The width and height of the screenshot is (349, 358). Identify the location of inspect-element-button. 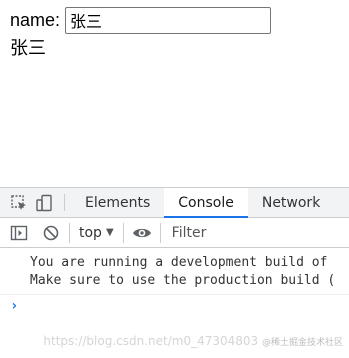
(19, 202).